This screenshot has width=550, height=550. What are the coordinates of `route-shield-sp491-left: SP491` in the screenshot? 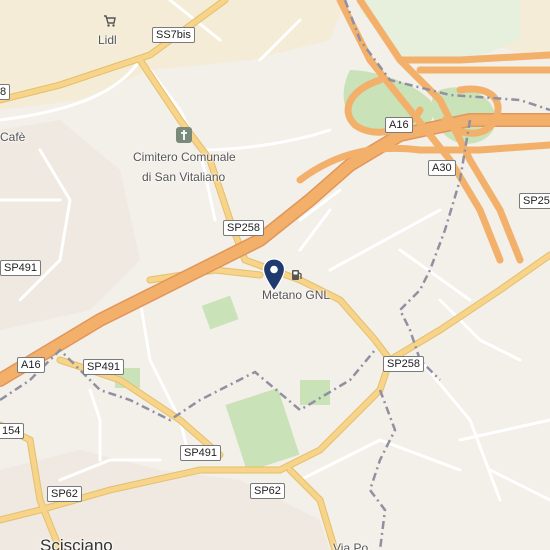 It's located at (21, 268).